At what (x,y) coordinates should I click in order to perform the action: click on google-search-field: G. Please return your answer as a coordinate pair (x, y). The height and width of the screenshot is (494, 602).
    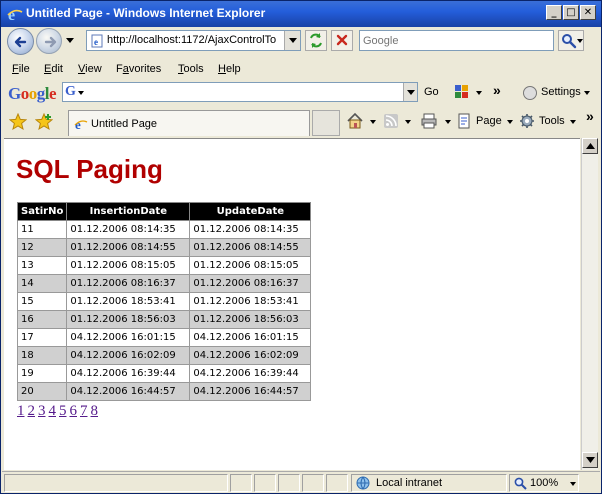
    Looking at the image, I should click on (240, 92).